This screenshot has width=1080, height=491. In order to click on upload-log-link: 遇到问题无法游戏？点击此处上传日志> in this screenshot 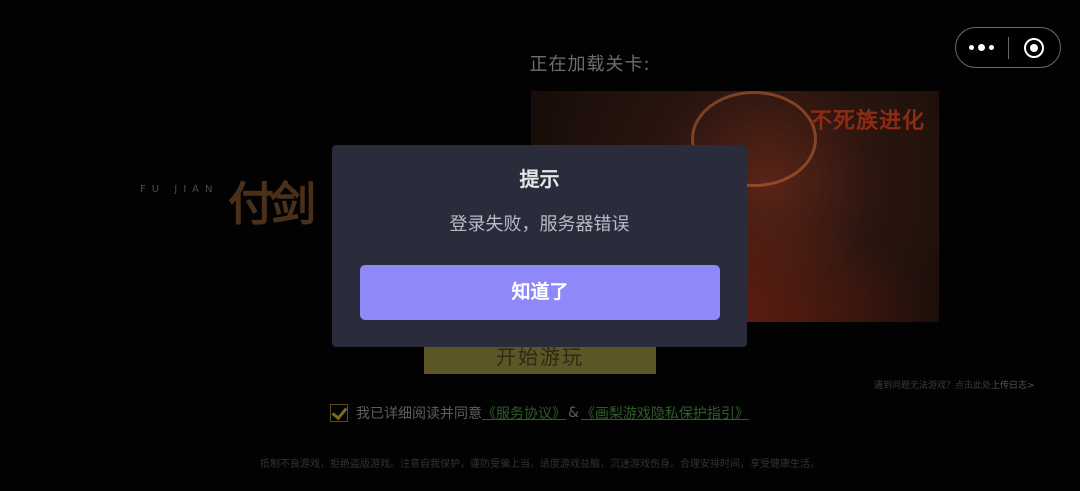, I will do `click(954, 384)`.